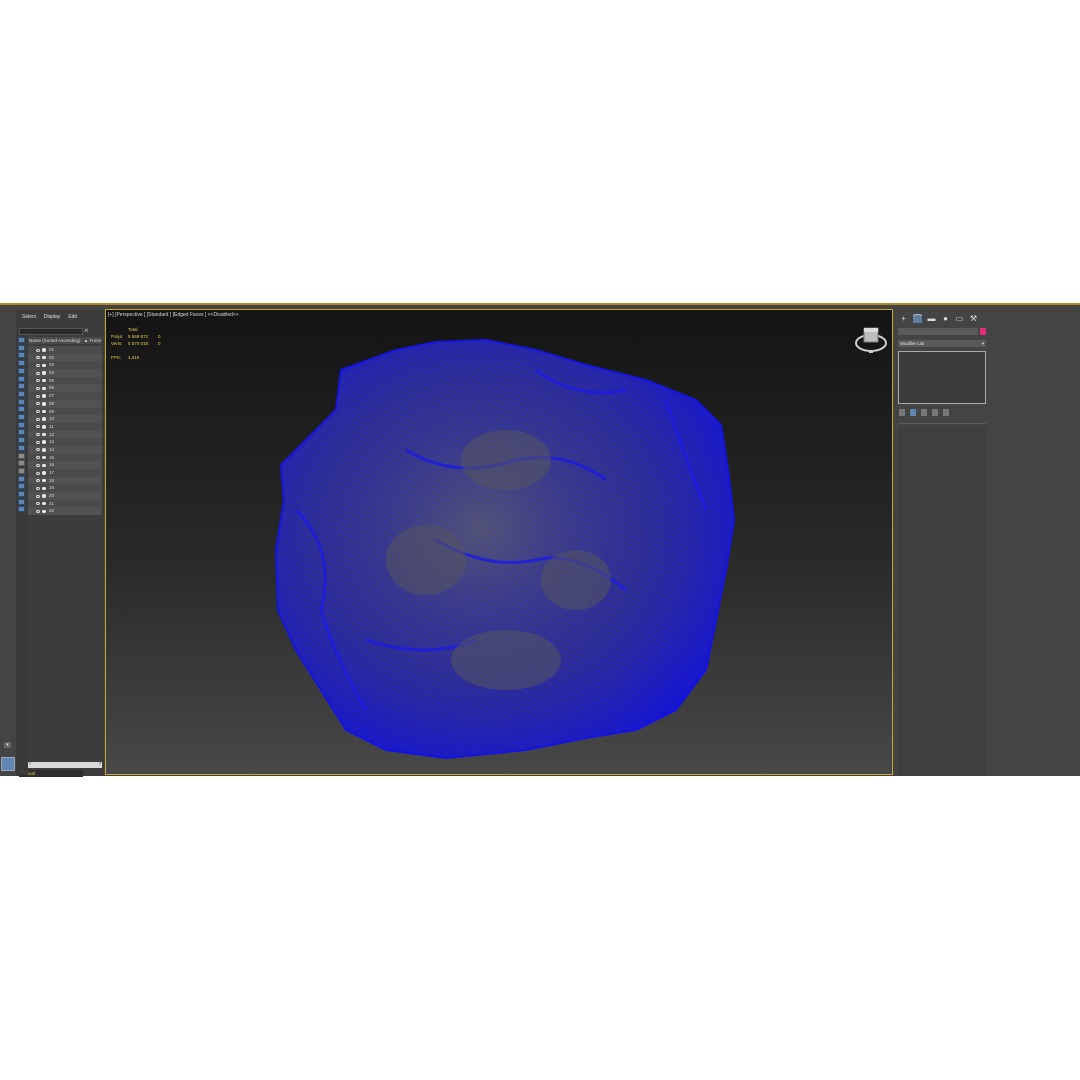 The image size is (1080, 1080). Describe the element at coordinates (65, 473) in the screenshot. I see `list-item: 17` at that location.